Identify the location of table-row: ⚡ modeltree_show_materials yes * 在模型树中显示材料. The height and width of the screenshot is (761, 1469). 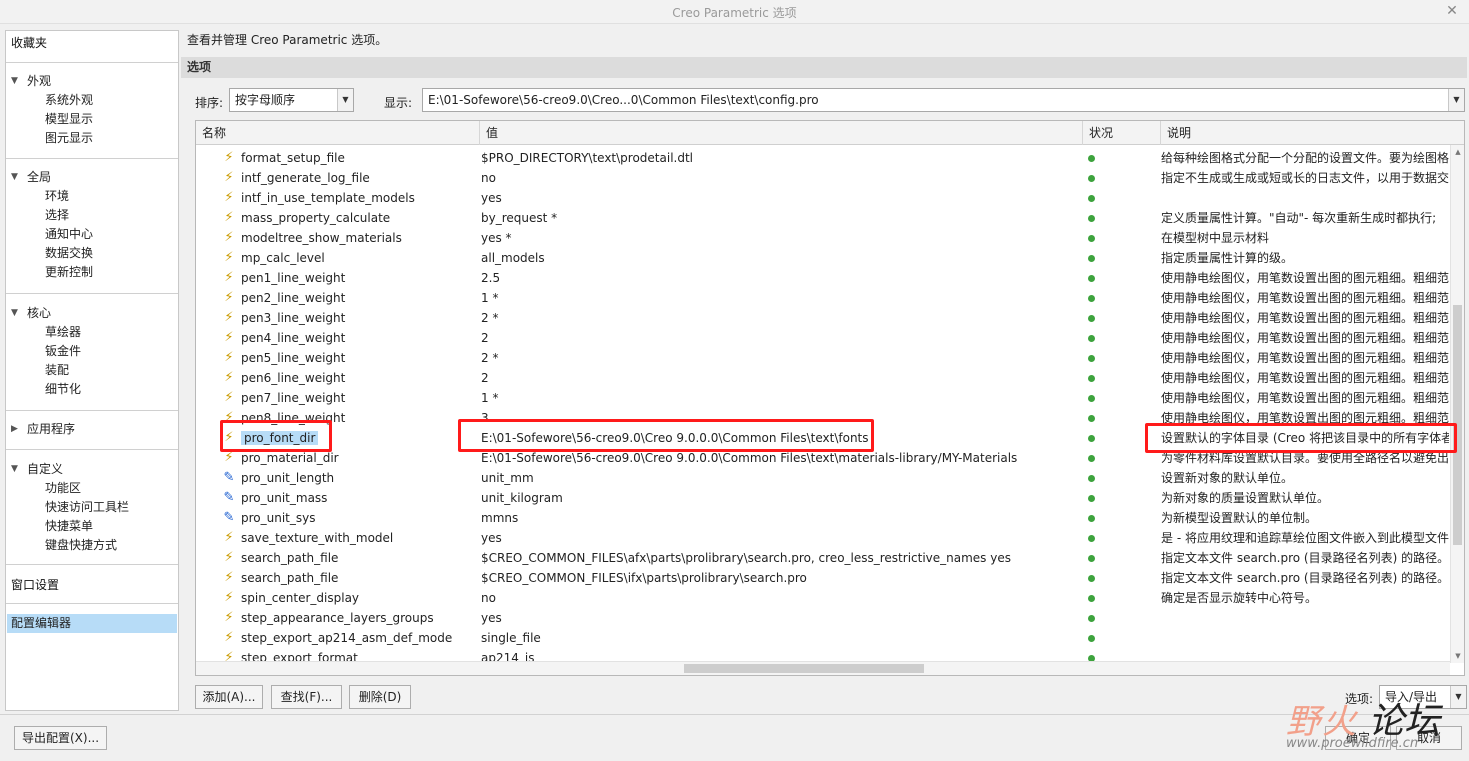
(823, 238).